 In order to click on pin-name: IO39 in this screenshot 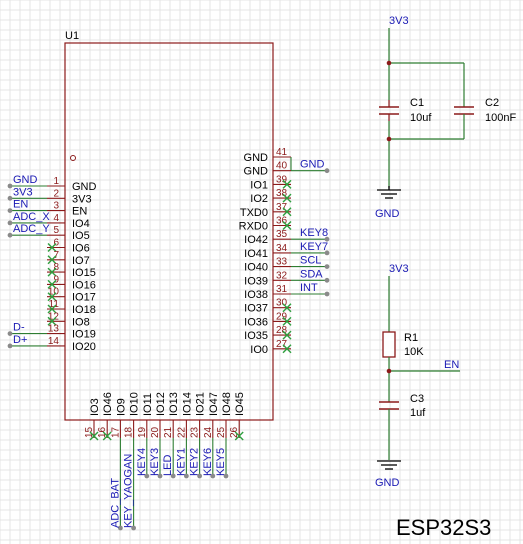, I will do `click(256, 281)`.